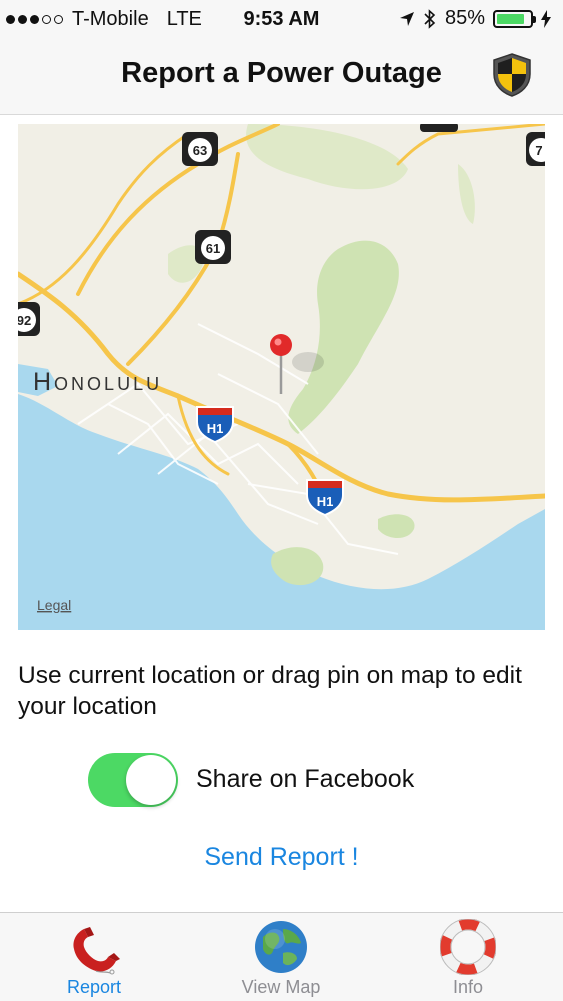  I want to click on svg-text: 7, so click(538, 150).